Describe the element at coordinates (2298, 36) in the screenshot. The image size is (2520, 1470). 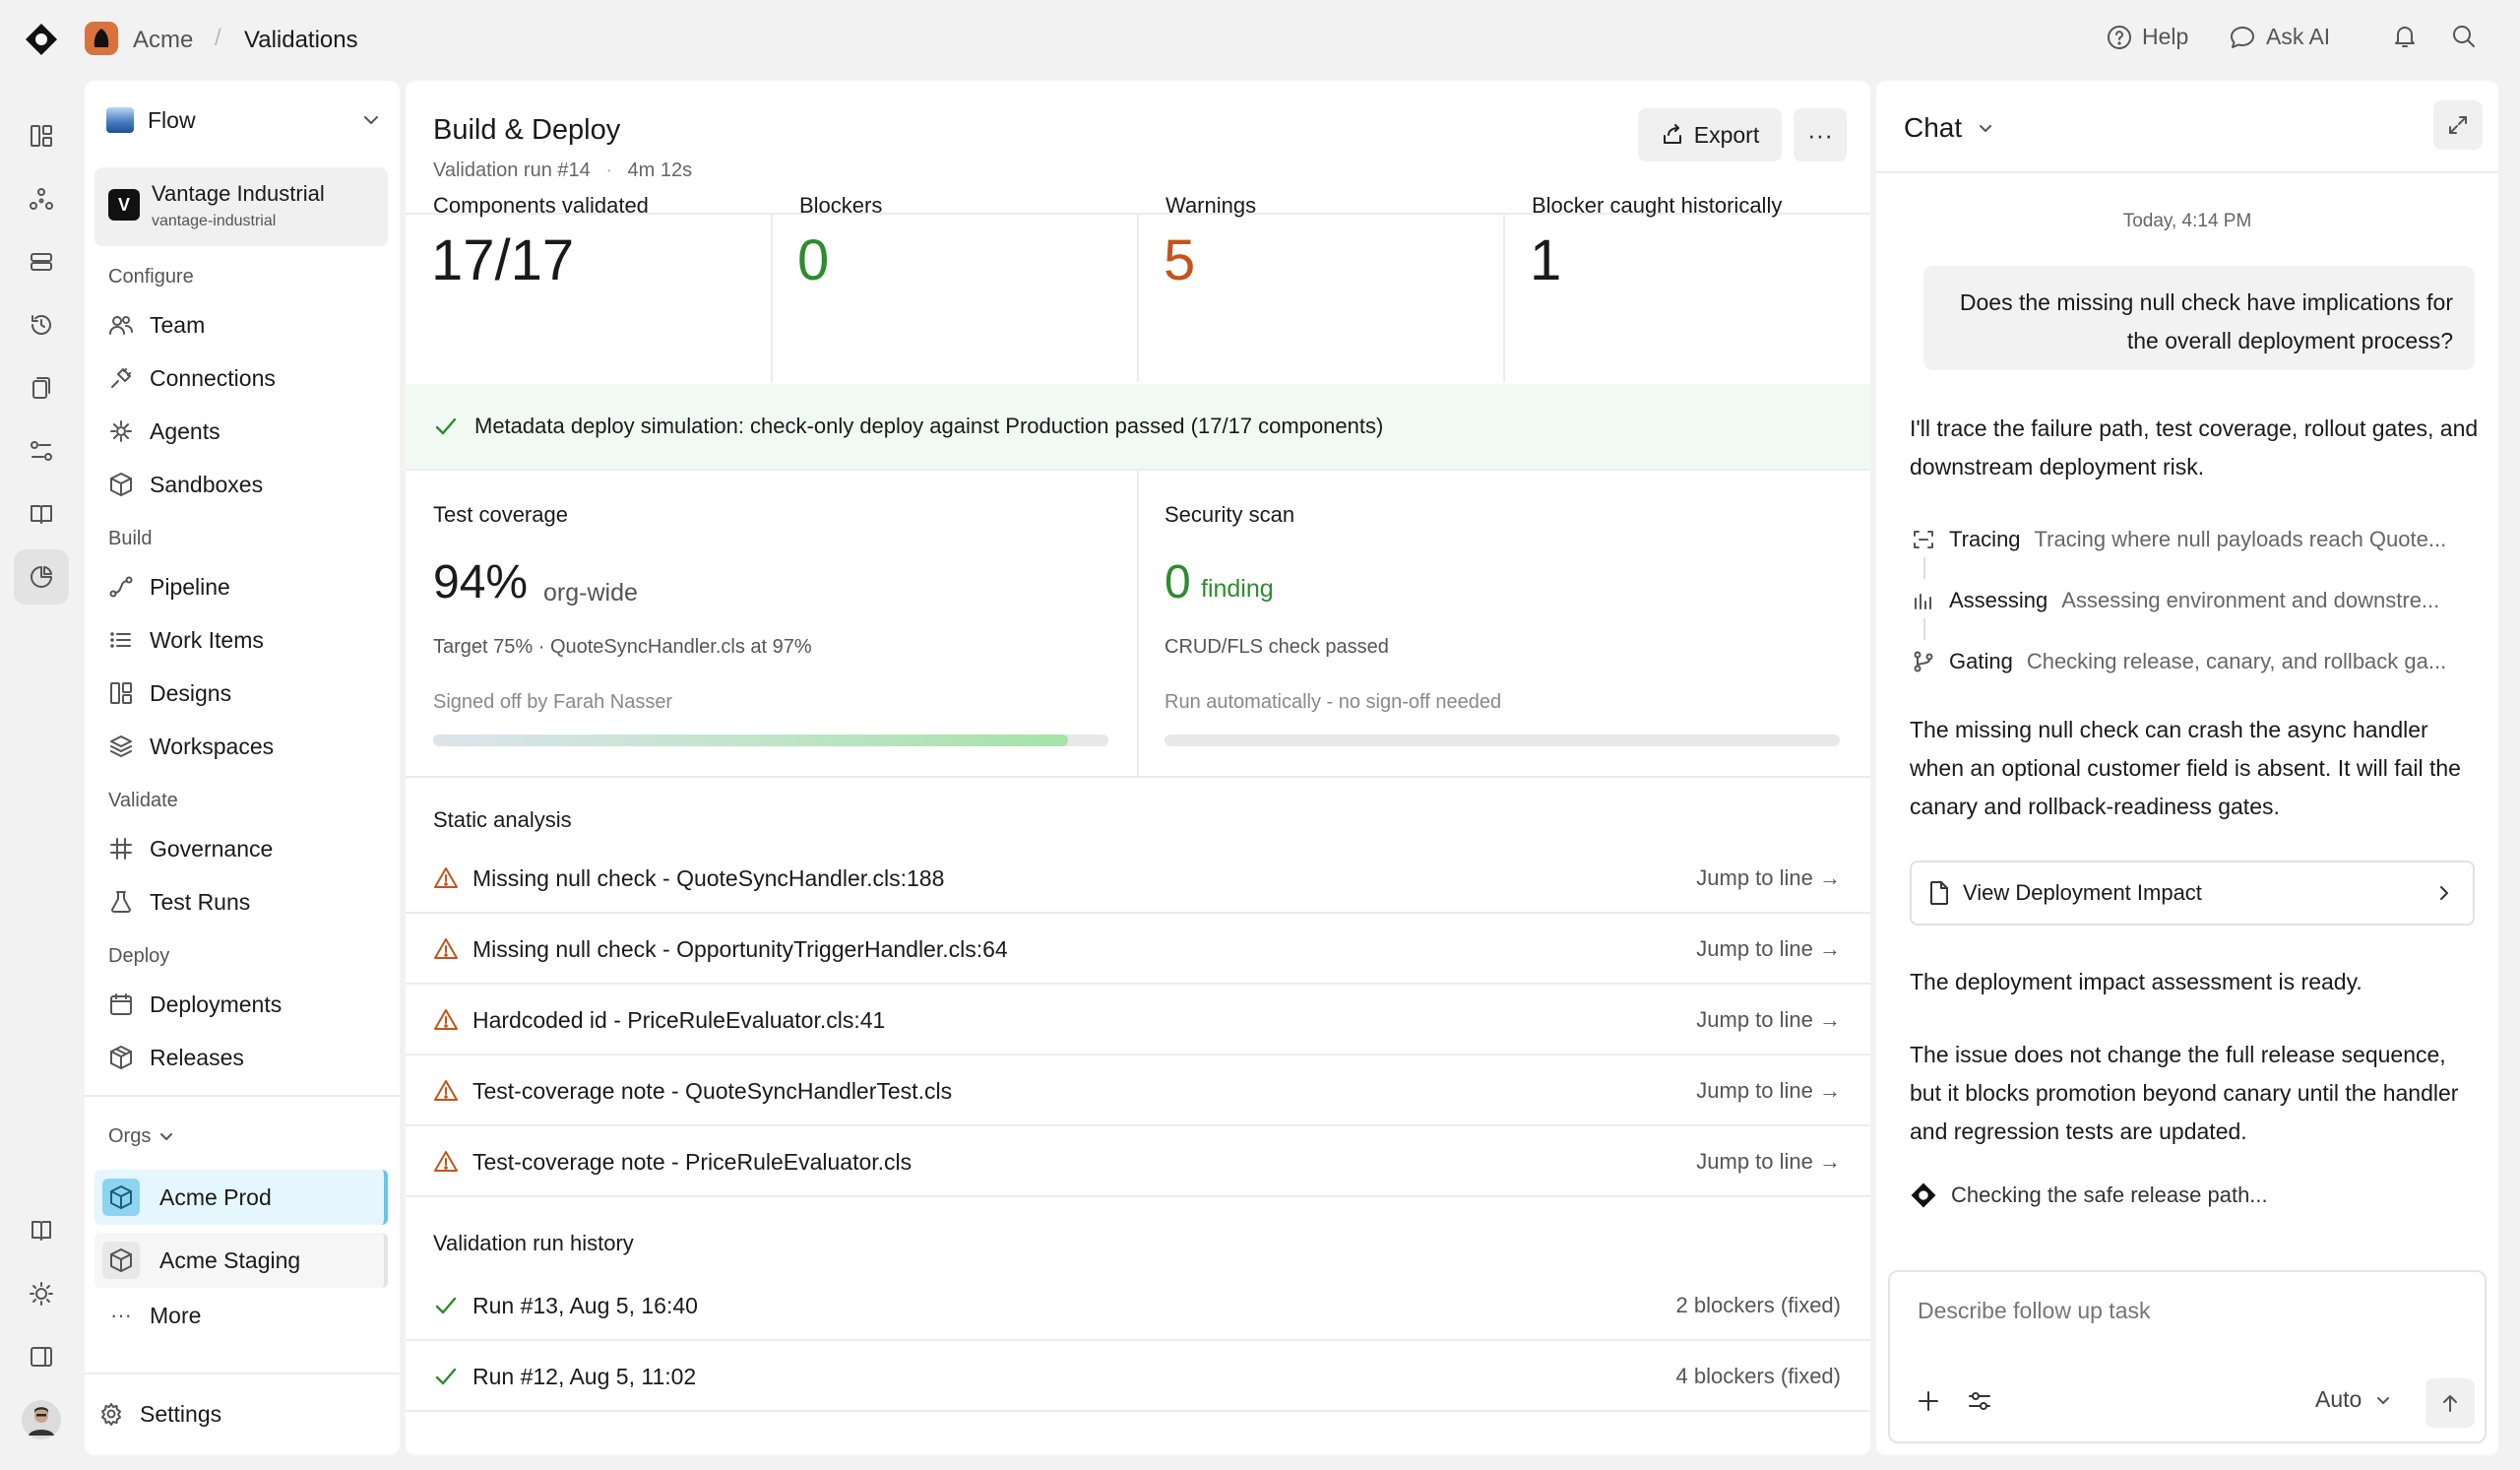
I see `ask-ai-label: Ask AI` at that location.